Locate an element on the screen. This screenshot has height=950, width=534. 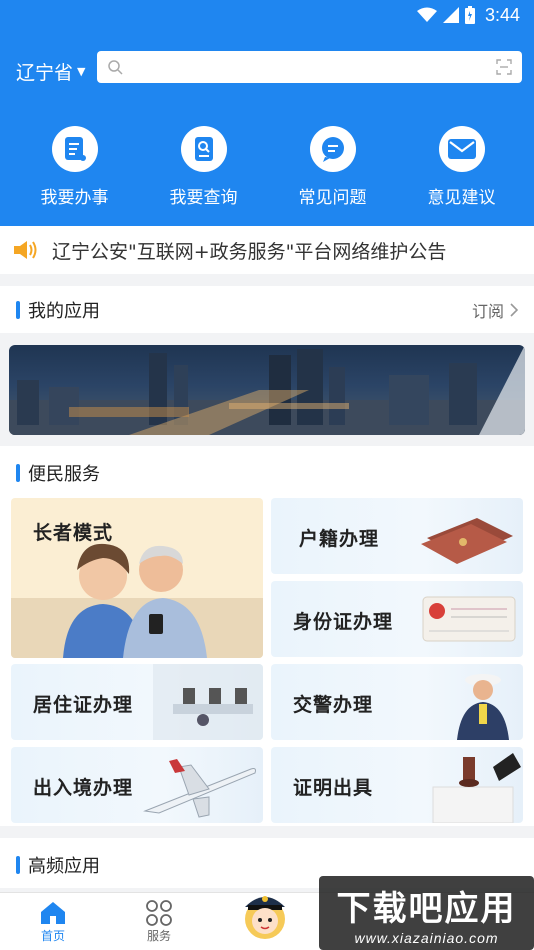
services-title: 便民服务 is located at coordinates (64, 474).